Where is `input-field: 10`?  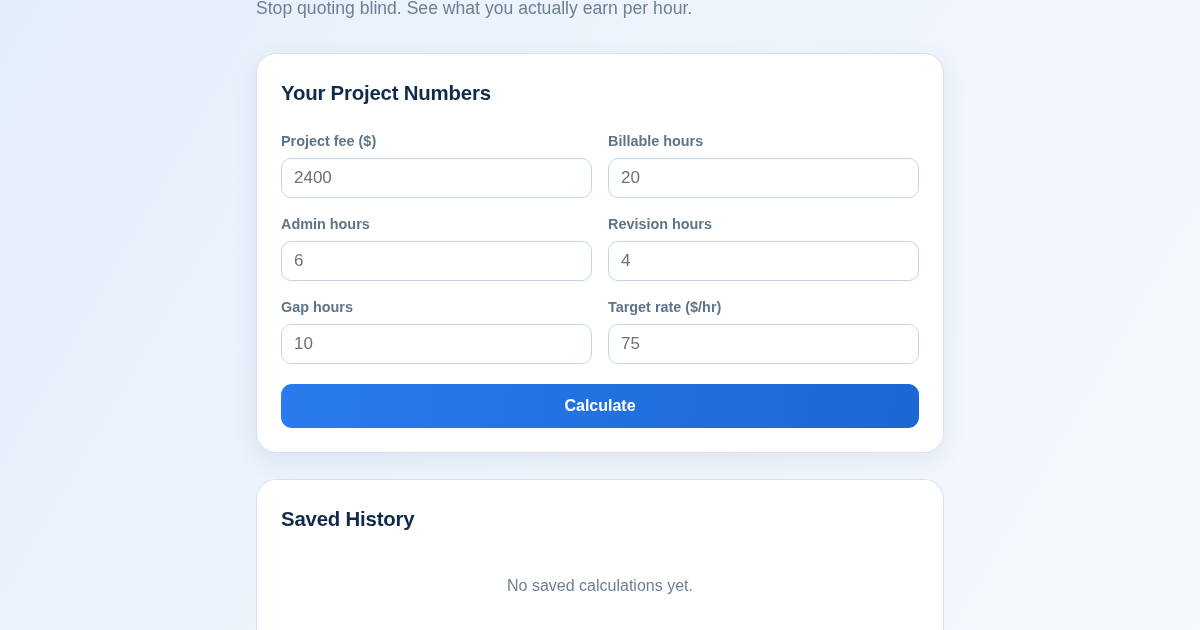 input-field: 10 is located at coordinates (436, 344).